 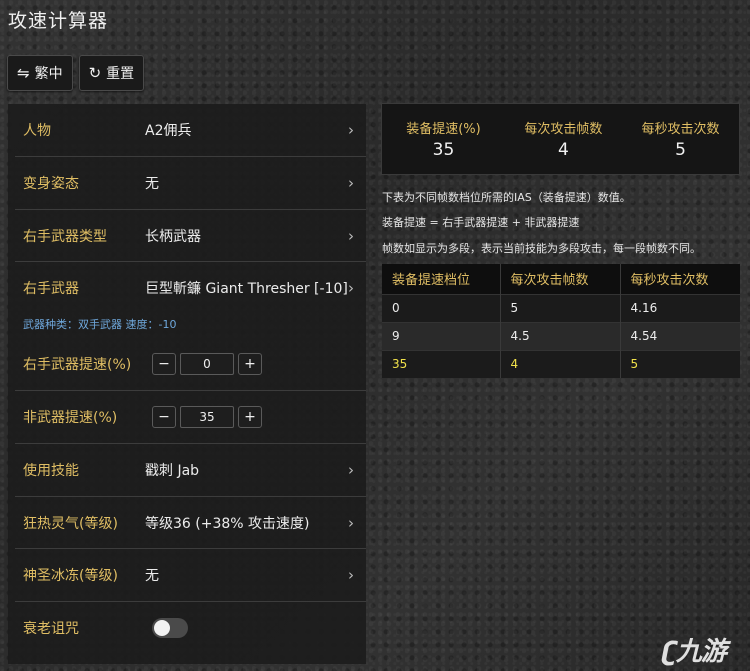 What do you see at coordinates (443, 150) in the screenshot?
I see `summary-ias-value: 35` at bounding box center [443, 150].